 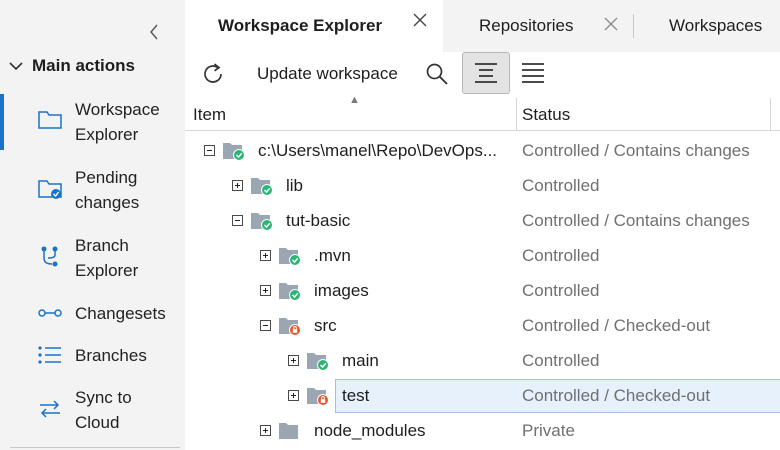 I want to click on tree-row: tut-basic Controlled / Contains changes, so click(x=482, y=221).